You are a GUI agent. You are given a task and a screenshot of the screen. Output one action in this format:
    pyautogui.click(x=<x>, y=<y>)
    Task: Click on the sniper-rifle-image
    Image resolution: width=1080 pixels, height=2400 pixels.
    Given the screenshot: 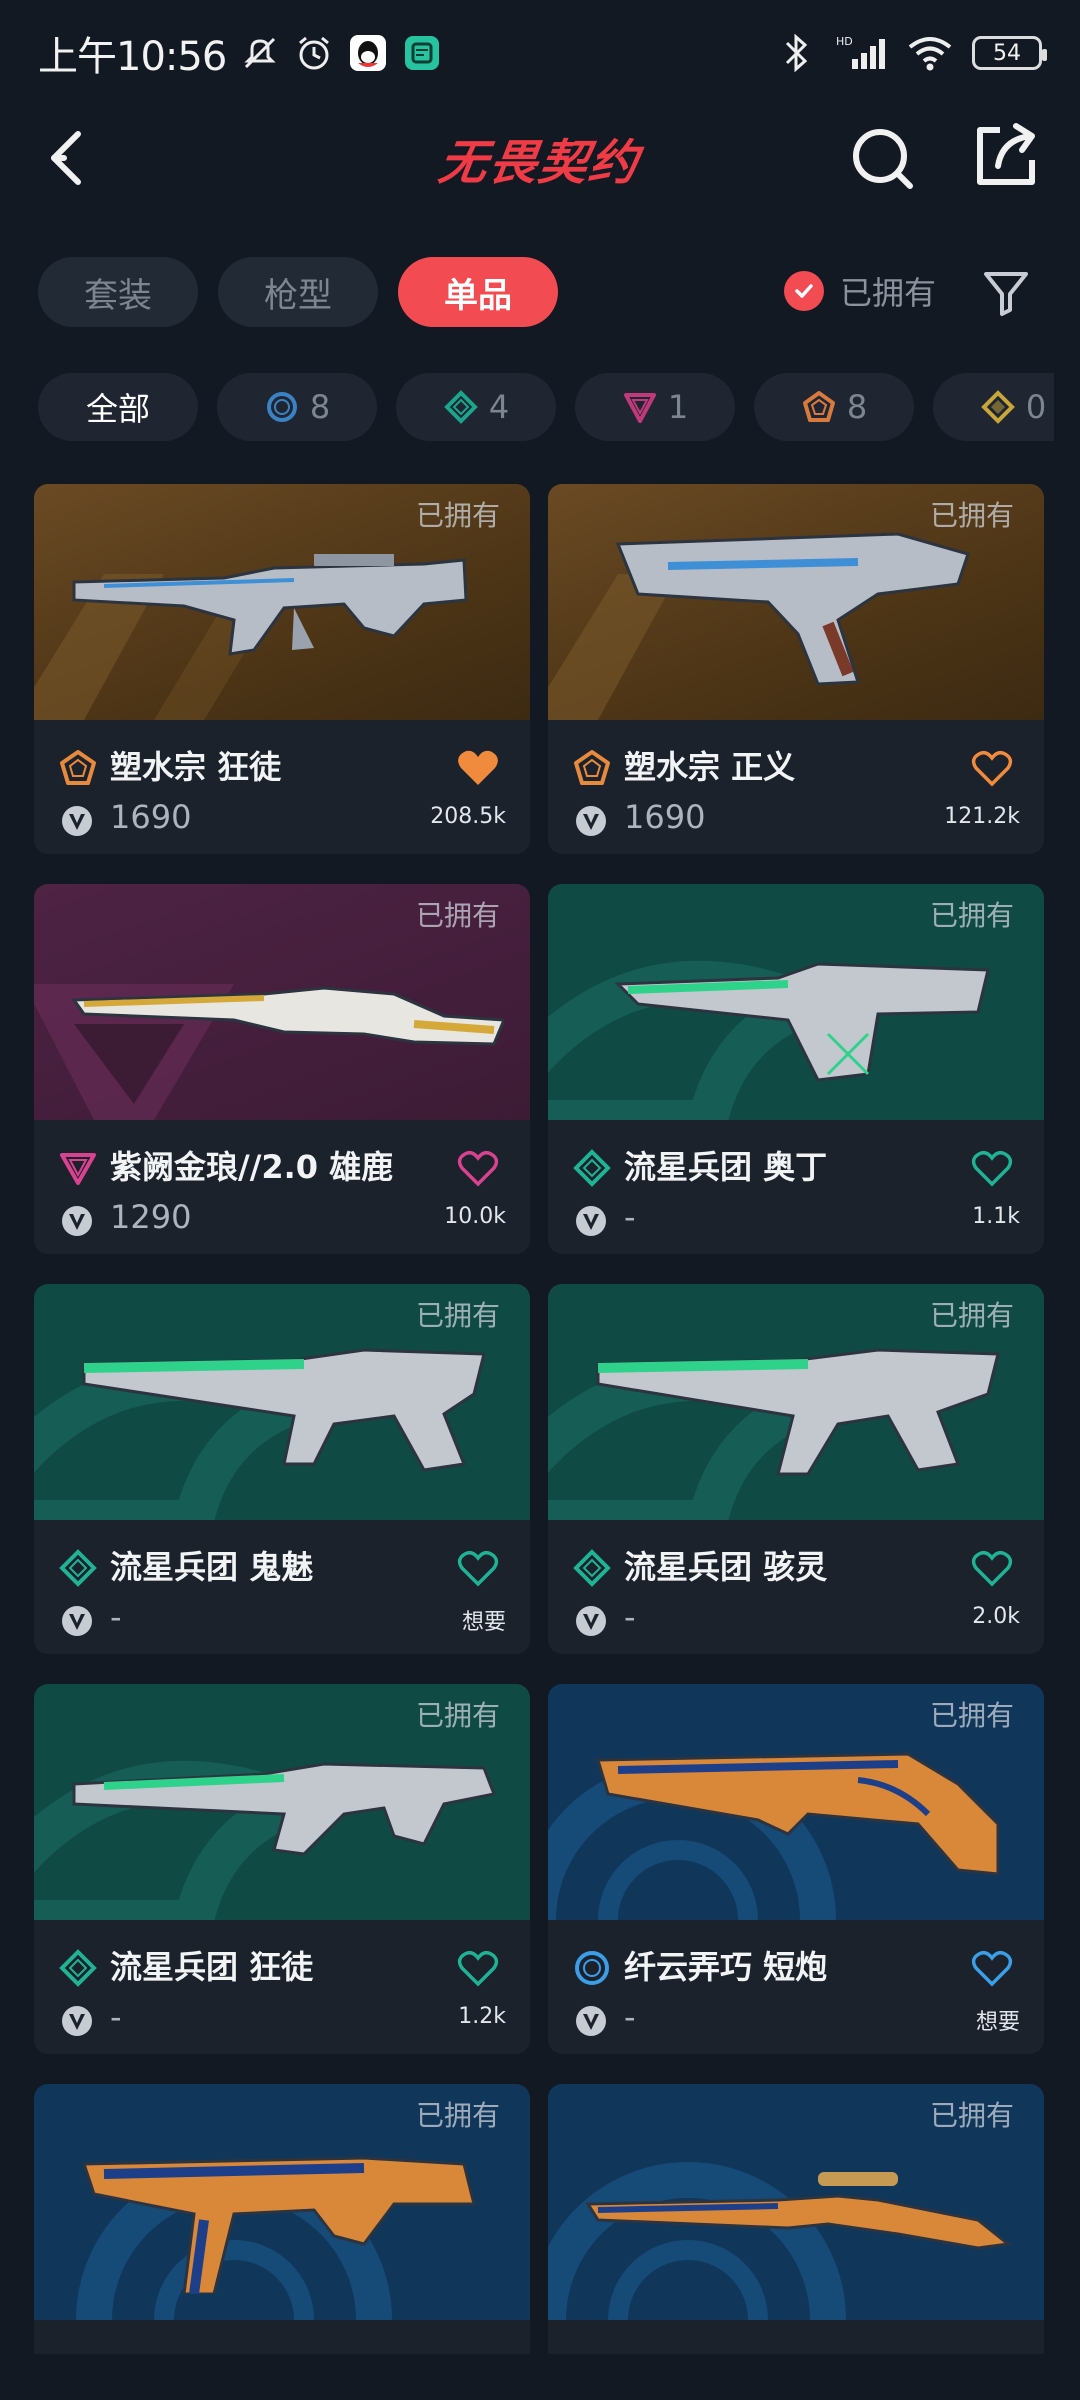 What is the action you would take?
    pyautogui.click(x=798, y=2211)
    